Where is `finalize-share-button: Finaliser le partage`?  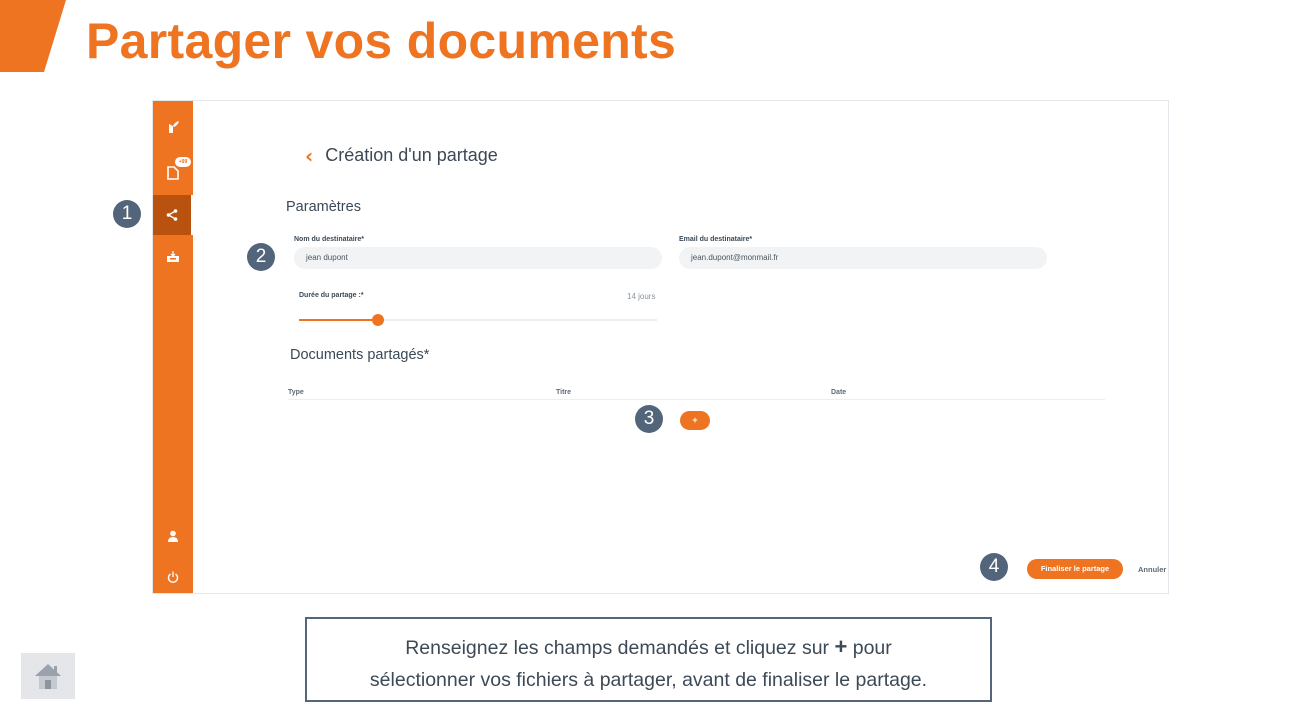
finalize-share-button: Finaliser le partage is located at coordinates (1075, 569).